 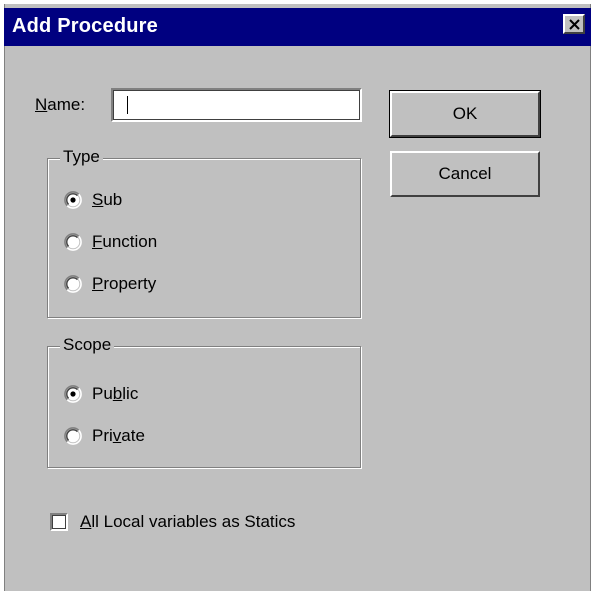 I want to click on ok-button-label: OK, so click(x=465, y=113).